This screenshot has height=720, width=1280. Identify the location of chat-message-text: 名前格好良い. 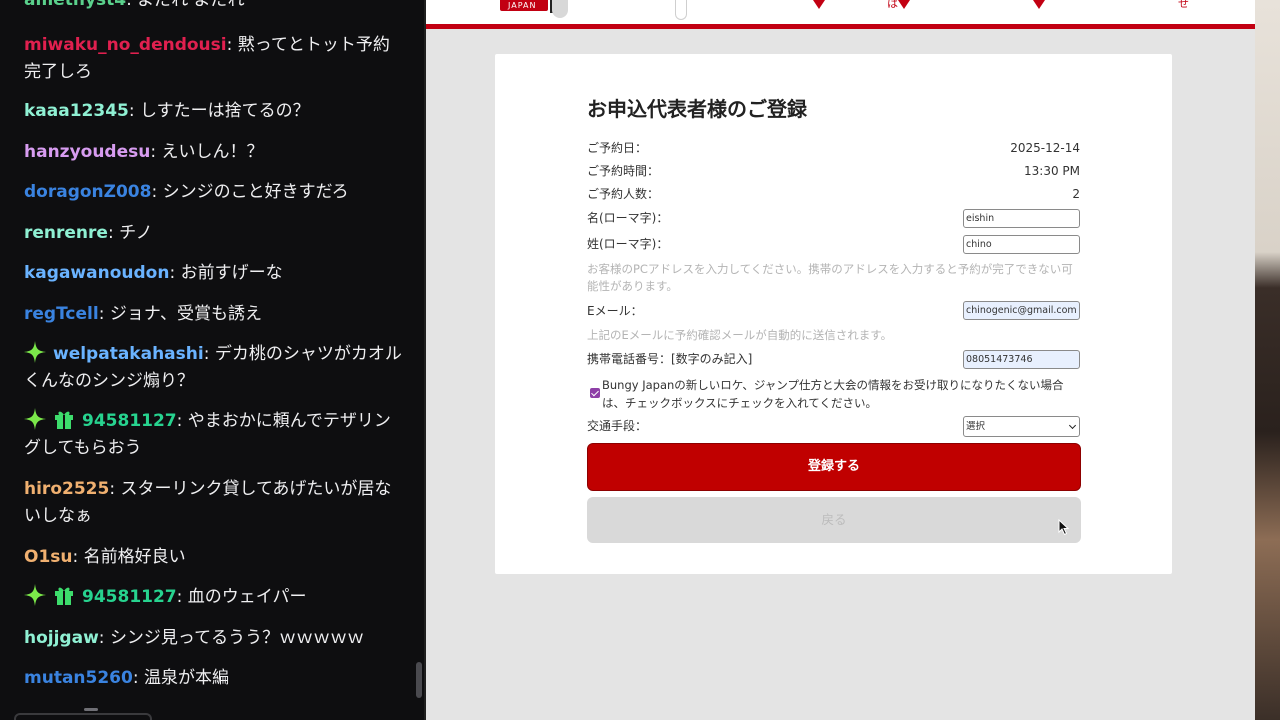
(134, 557).